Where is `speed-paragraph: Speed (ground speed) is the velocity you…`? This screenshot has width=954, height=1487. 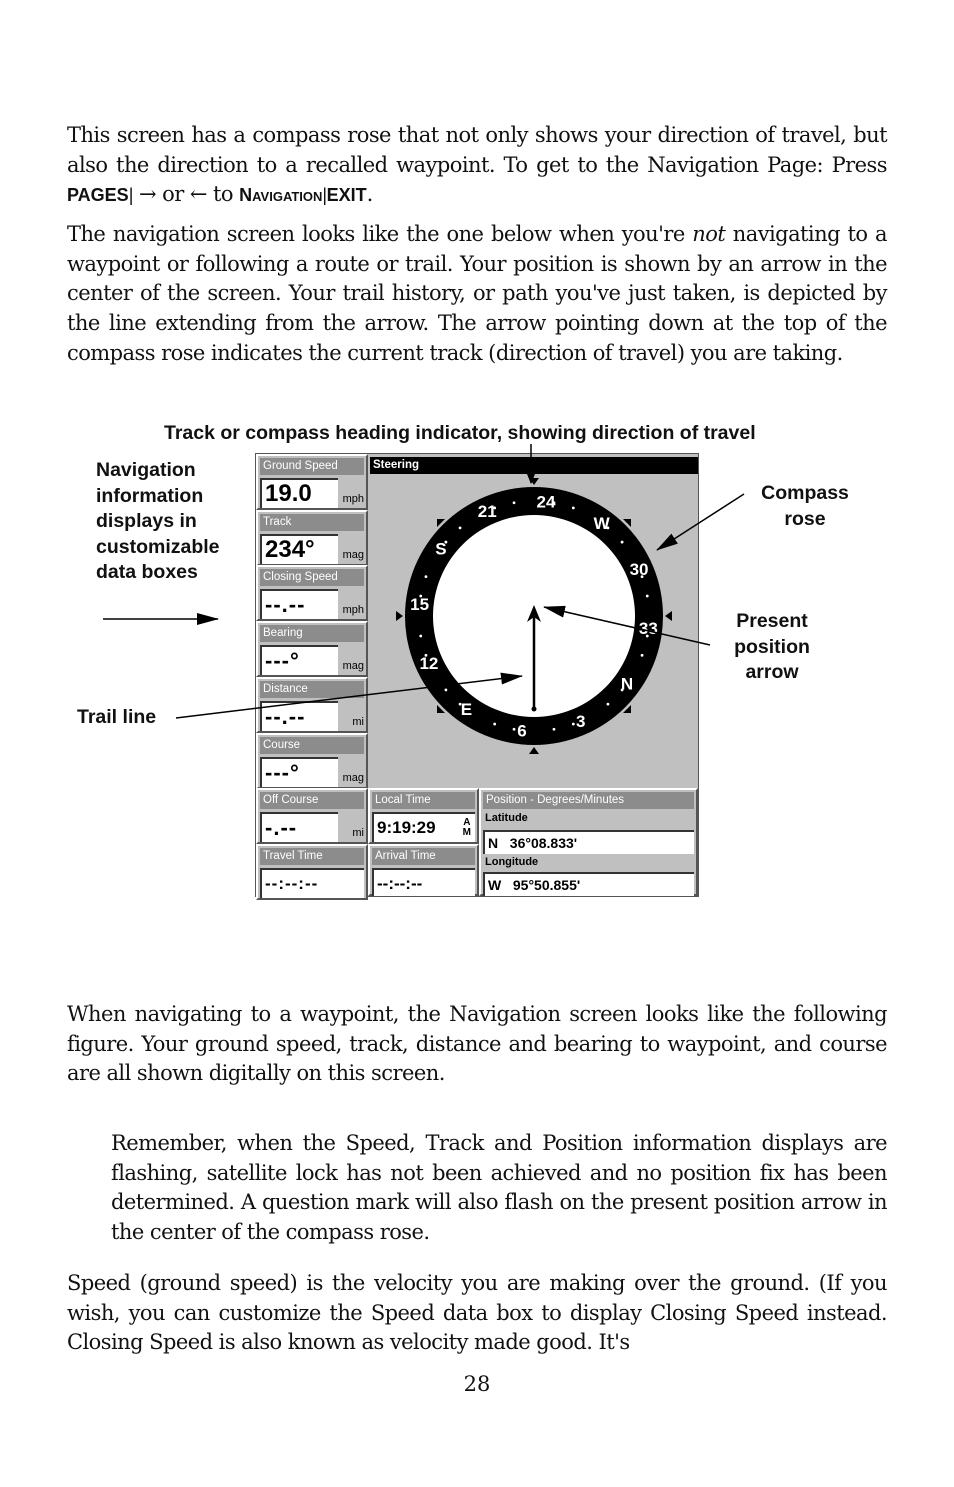
speed-paragraph: Speed (ground speed) is the velocity you… is located at coordinates (477, 1313).